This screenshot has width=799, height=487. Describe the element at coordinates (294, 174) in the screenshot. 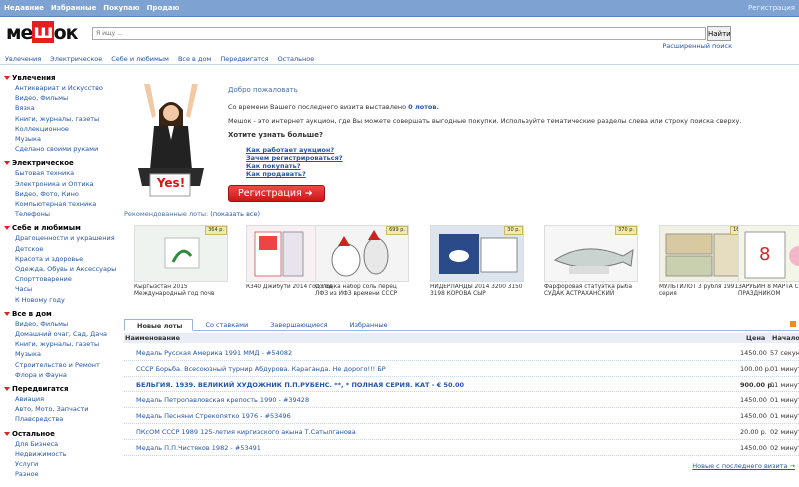

I see `faq-how-sell: Как продавать?` at that location.